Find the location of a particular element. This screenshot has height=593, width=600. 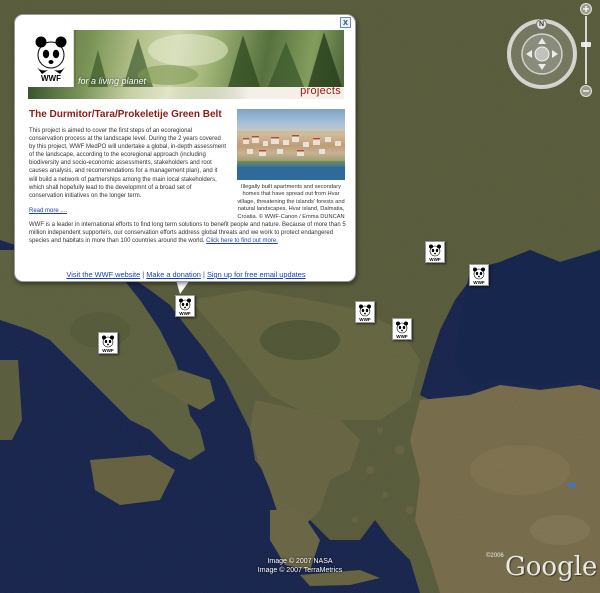

email-signup-link: Sign up for free email updates is located at coordinates (256, 274).